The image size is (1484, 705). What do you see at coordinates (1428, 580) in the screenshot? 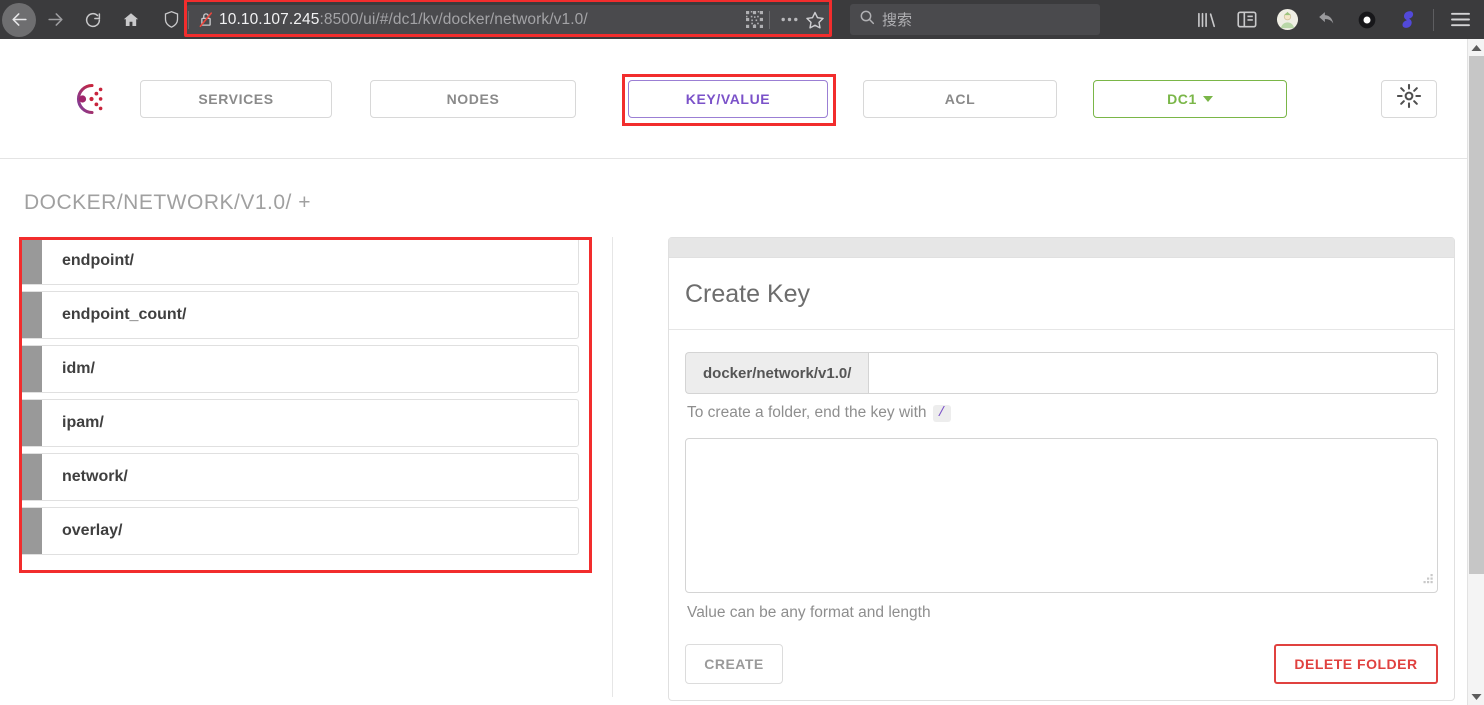
I see `resize-grip-icon` at bounding box center [1428, 580].